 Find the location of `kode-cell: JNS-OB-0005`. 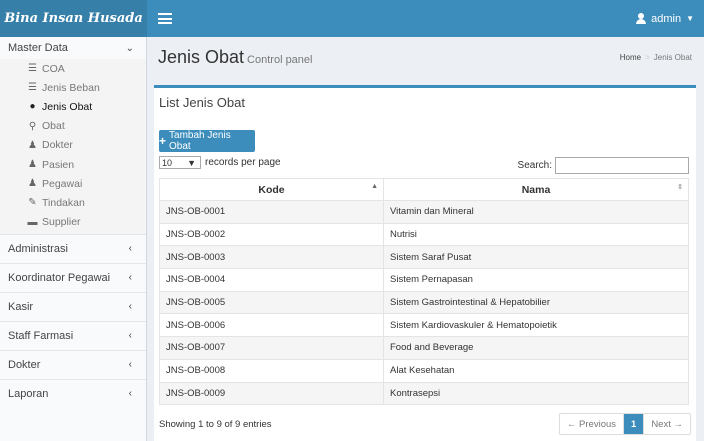

kode-cell: JNS-OB-0005 is located at coordinates (271, 302).